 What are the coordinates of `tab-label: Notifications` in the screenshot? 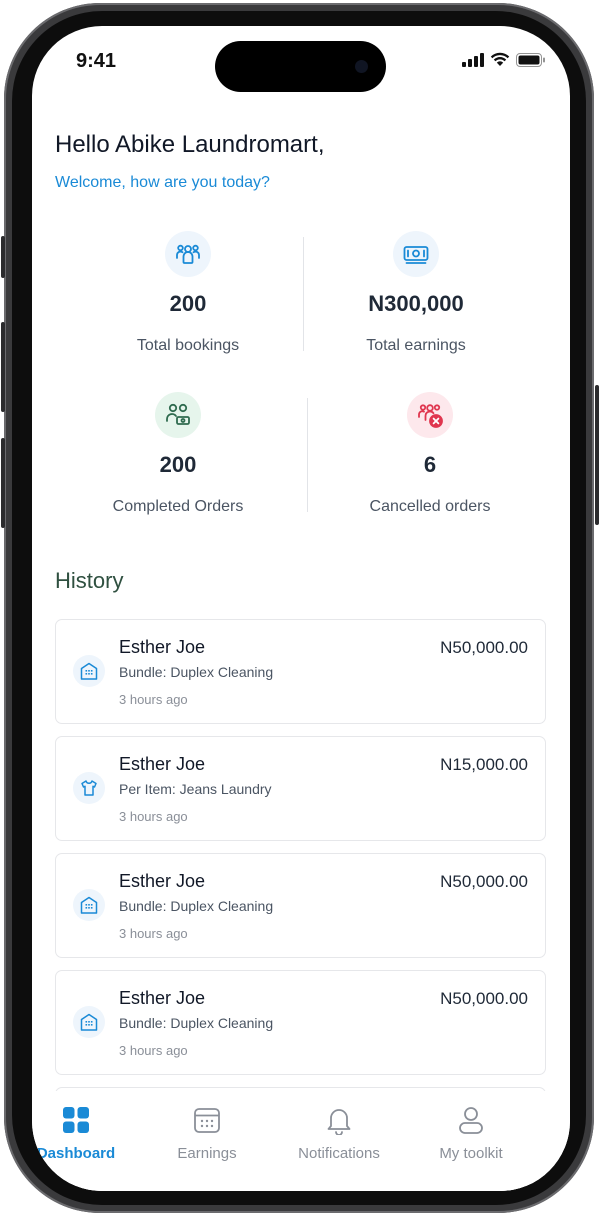 It's located at (339, 1153).